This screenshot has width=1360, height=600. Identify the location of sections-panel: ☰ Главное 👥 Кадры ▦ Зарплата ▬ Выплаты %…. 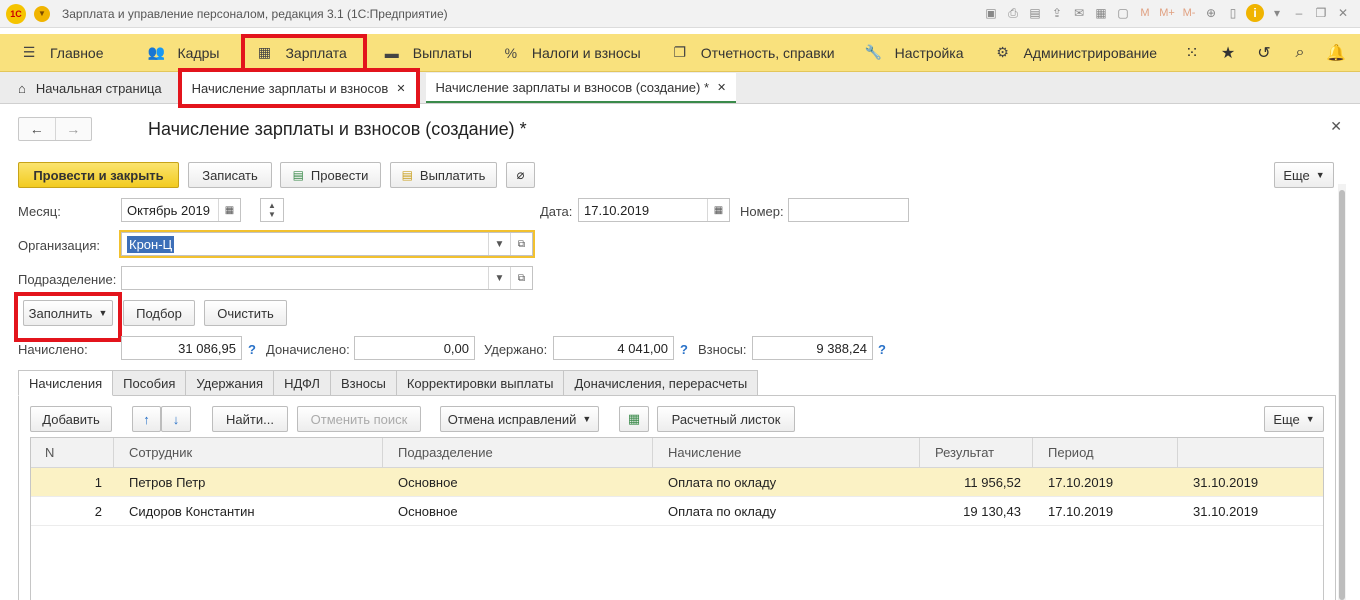
(680, 52).